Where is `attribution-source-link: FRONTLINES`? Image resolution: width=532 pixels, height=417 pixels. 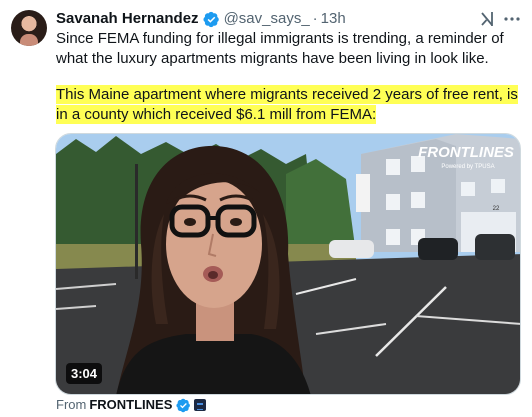
attribution-source-link: FRONTLINES is located at coordinates (130, 405).